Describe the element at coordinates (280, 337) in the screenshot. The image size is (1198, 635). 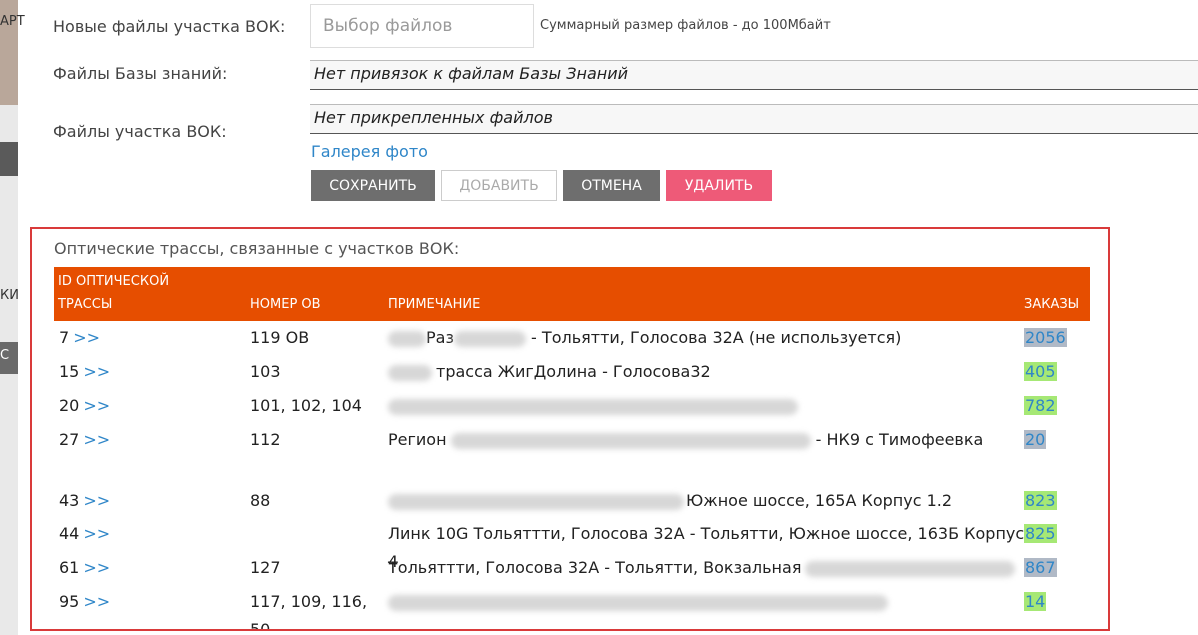
I see `fiber-number: 119 ОВ` at that location.